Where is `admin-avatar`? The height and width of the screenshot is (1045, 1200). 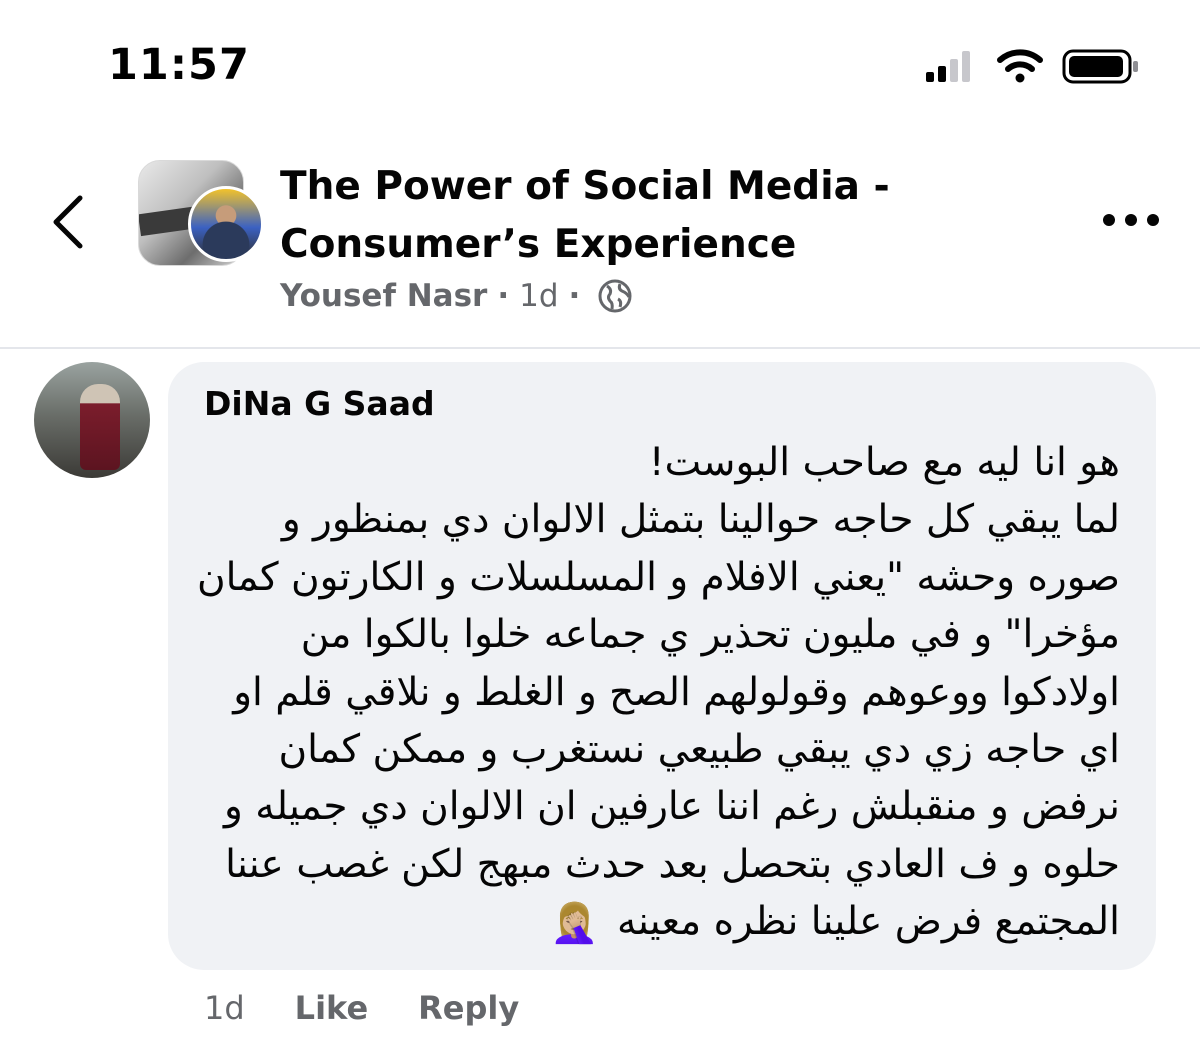
admin-avatar is located at coordinates (226, 224).